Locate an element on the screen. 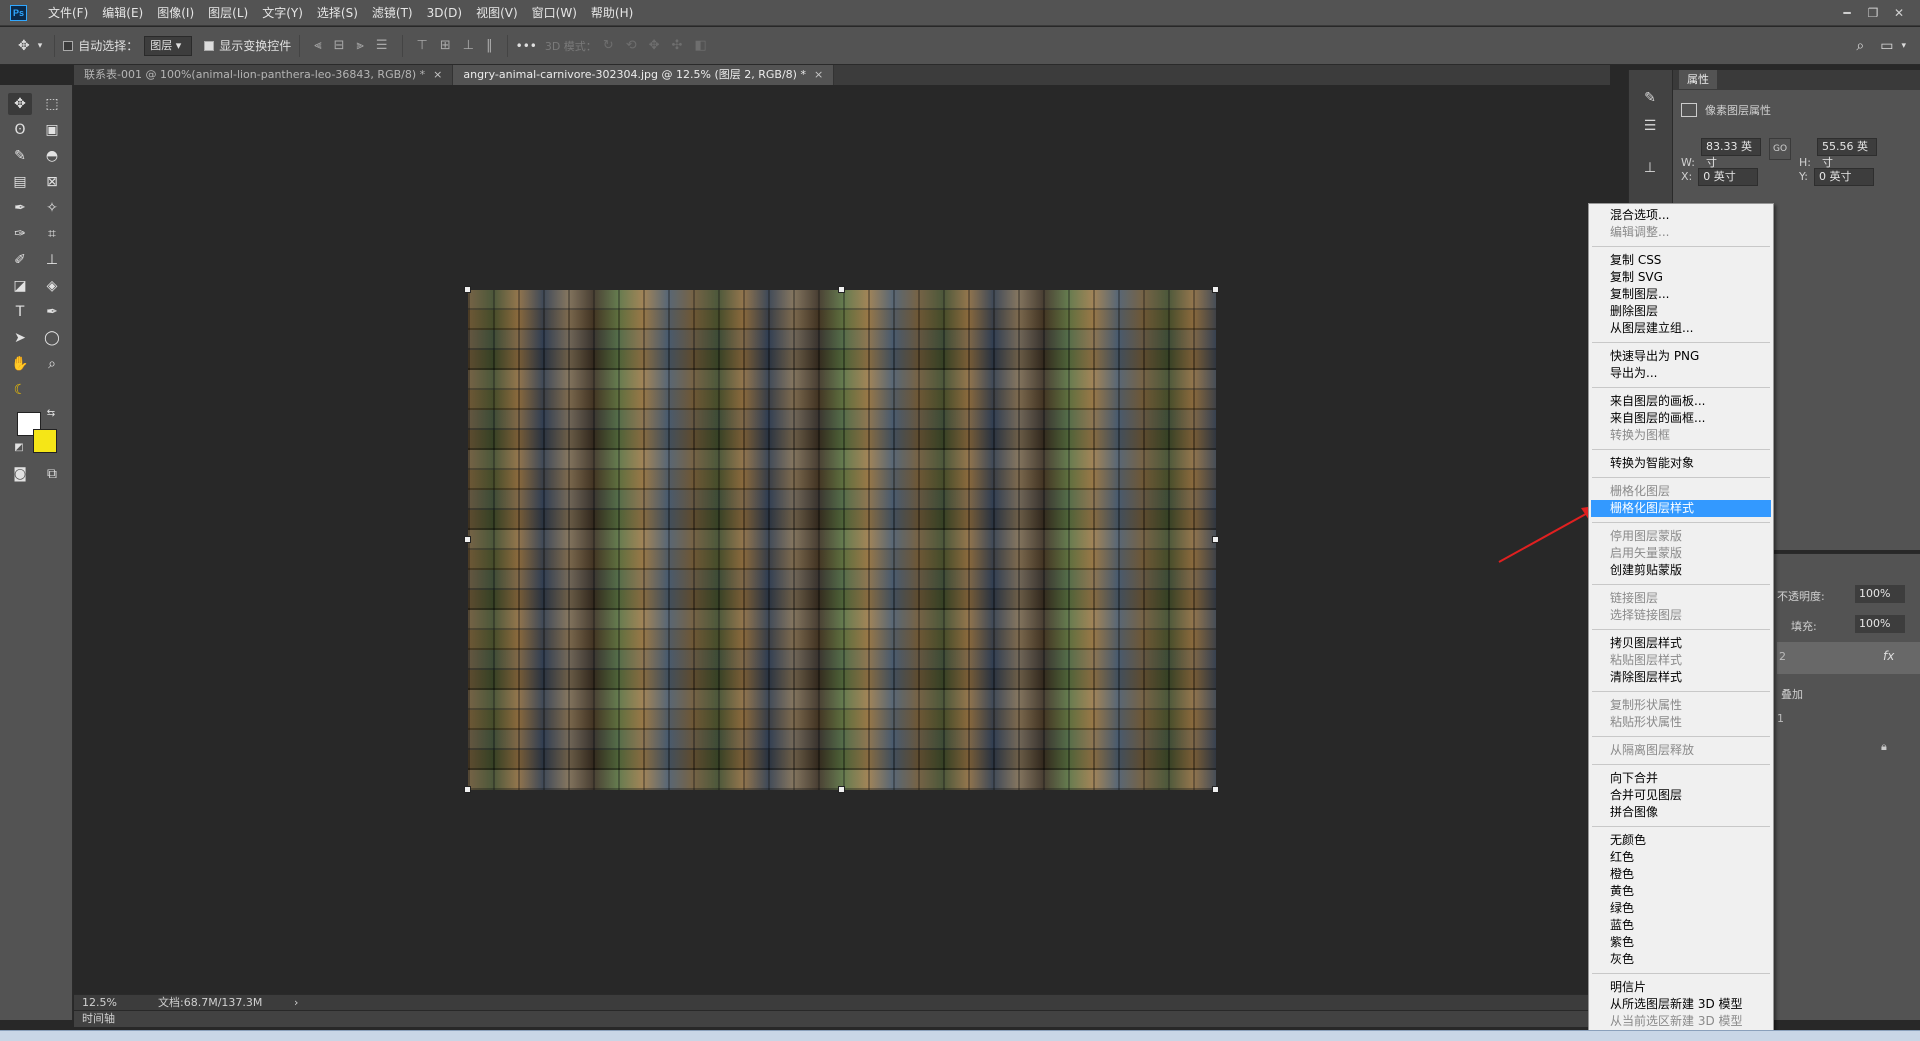 The height and width of the screenshot is (1041, 1920). context-menu-item: 灰色 is located at coordinates (1681, 959).